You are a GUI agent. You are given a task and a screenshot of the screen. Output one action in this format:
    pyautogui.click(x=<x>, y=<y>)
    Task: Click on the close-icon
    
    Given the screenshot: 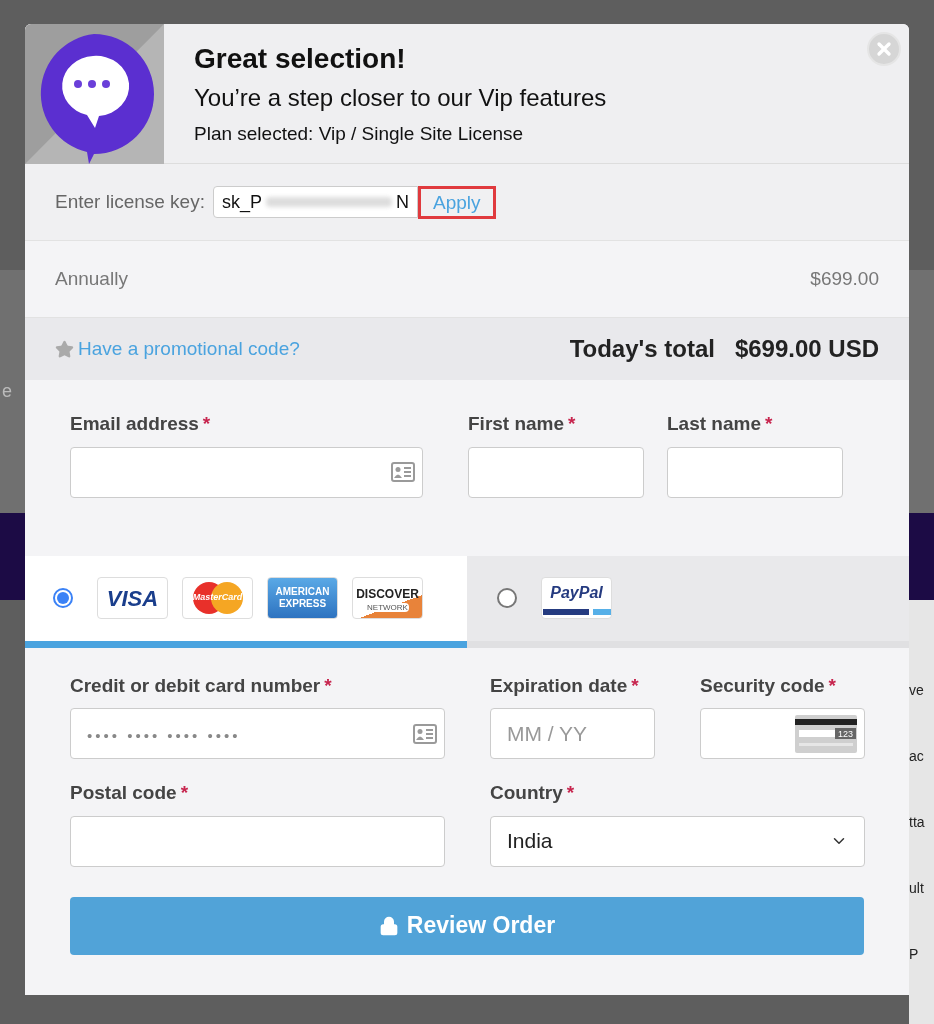 What is the action you would take?
    pyautogui.click(x=884, y=49)
    